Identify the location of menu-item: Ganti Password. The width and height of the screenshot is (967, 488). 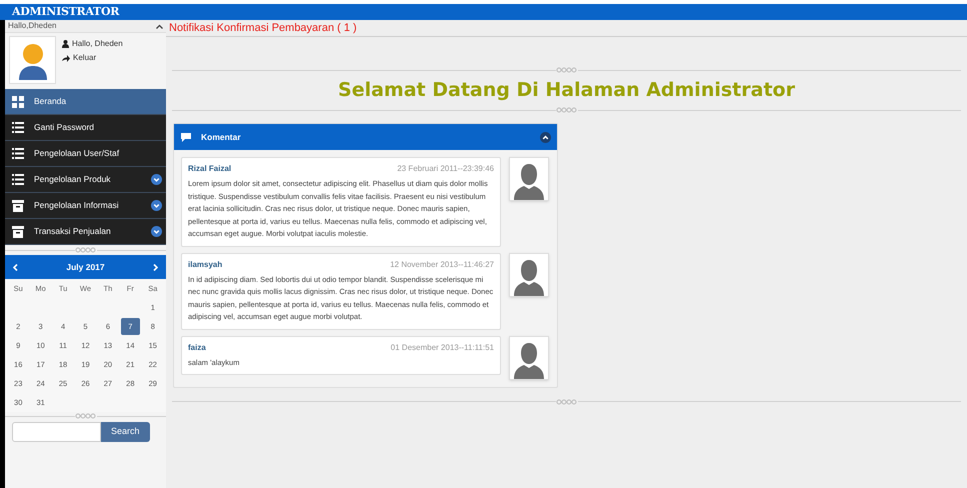
(85, 128).